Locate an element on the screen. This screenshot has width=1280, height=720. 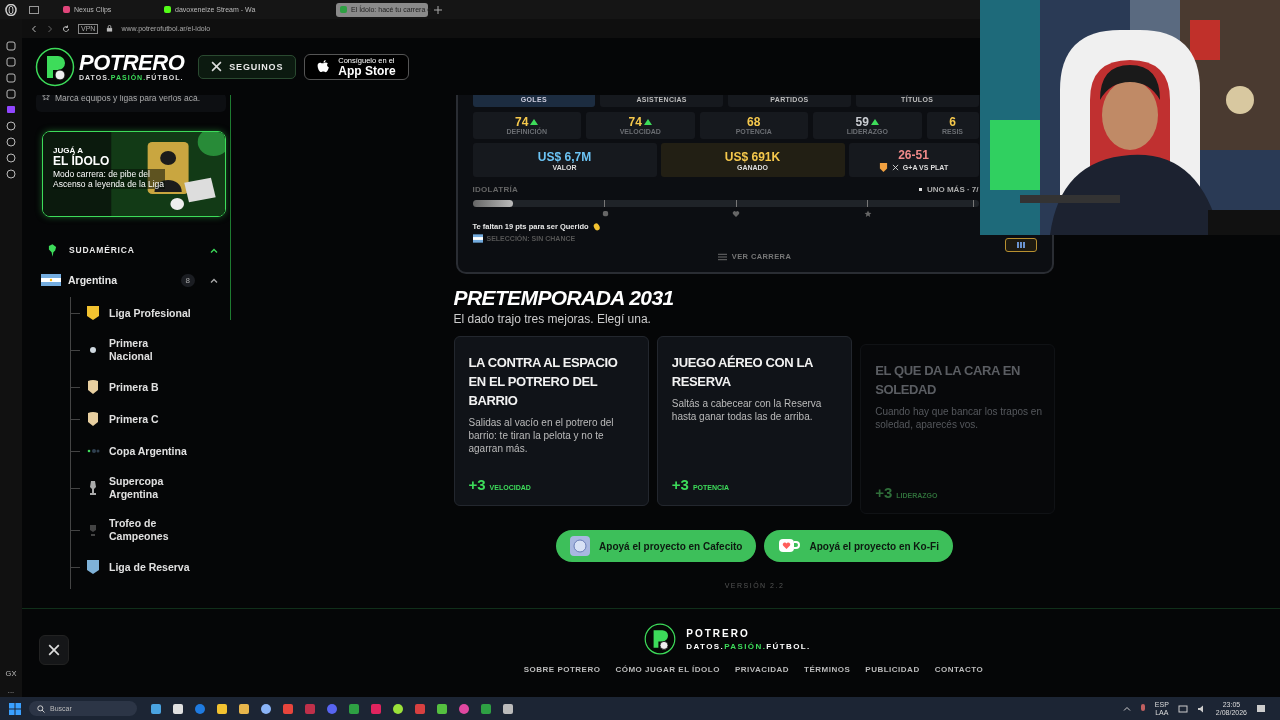
apple-icon is located at coordinates (324, 66).